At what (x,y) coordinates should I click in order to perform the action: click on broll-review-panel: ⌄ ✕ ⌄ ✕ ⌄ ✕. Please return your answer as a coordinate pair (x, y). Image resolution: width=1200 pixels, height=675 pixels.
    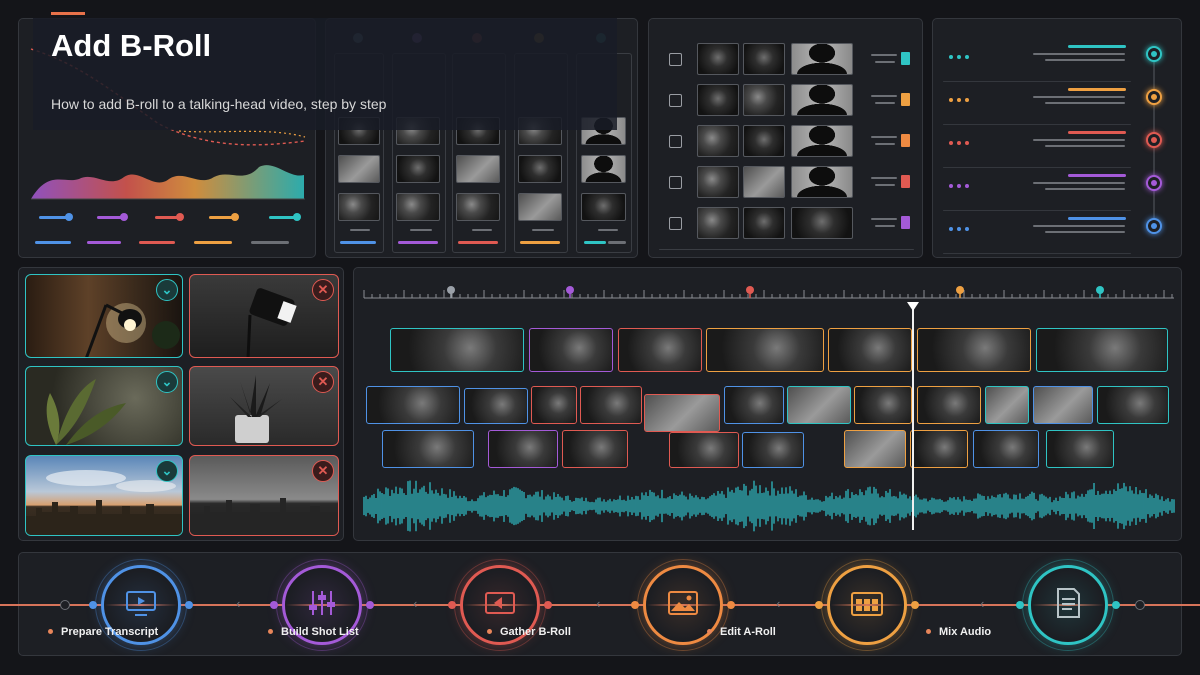
    Looking at the image, I should click on (181, 404).